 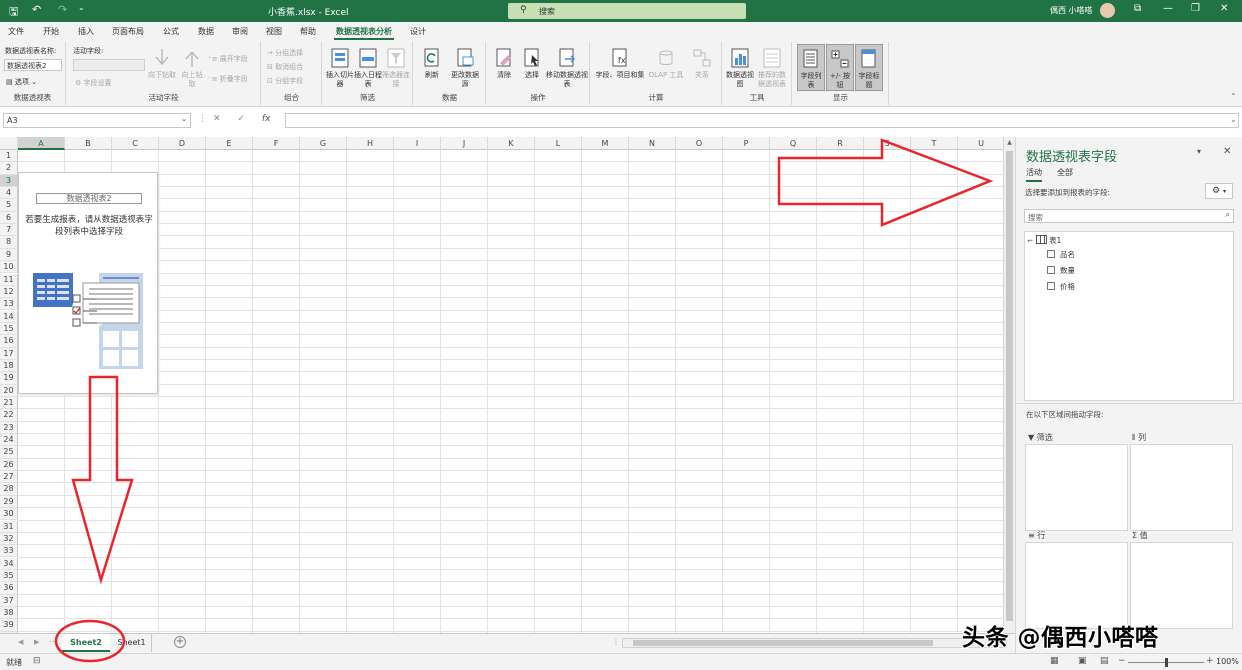 What do you see at coordinates (1076, 487) in the screenshot?
I see `filter-area-dropzone` at bounding box center [1076, 487].